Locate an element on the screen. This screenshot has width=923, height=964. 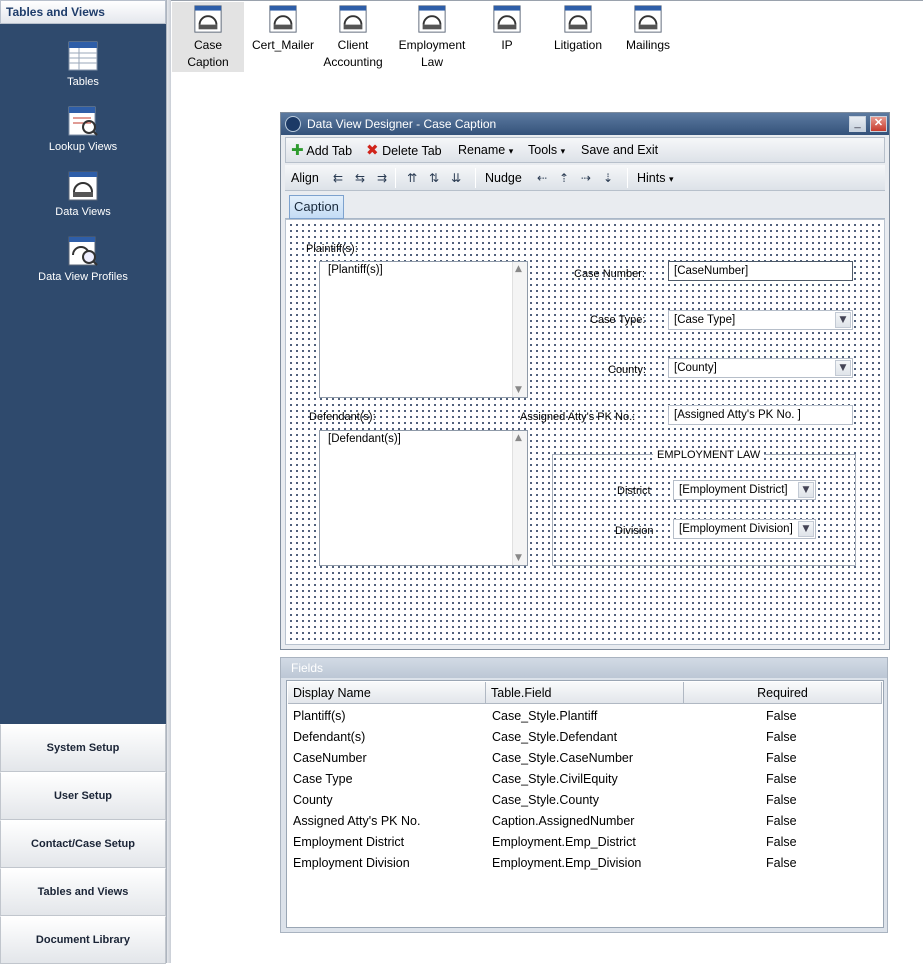
nudge-right-icon: ⇢ is located at coordinates (586, 178).